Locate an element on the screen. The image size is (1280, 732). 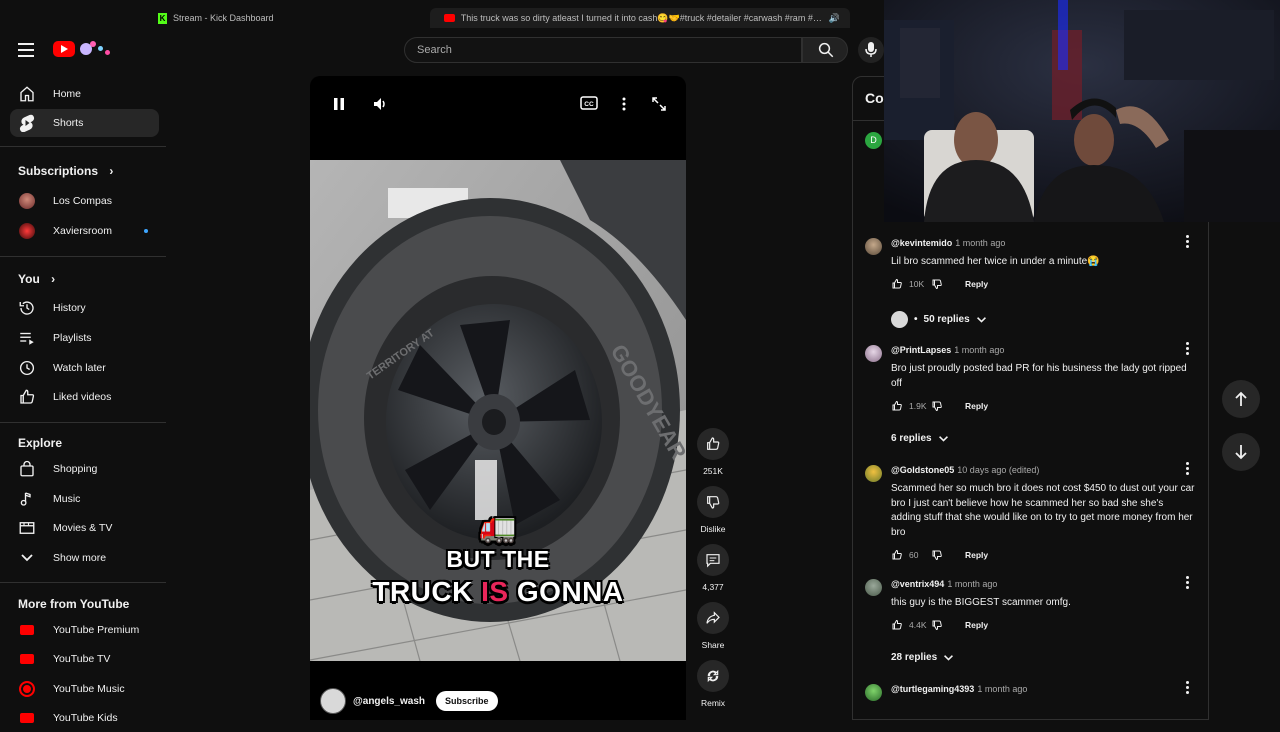
share-button: Share is located at coordinates (713, 626).